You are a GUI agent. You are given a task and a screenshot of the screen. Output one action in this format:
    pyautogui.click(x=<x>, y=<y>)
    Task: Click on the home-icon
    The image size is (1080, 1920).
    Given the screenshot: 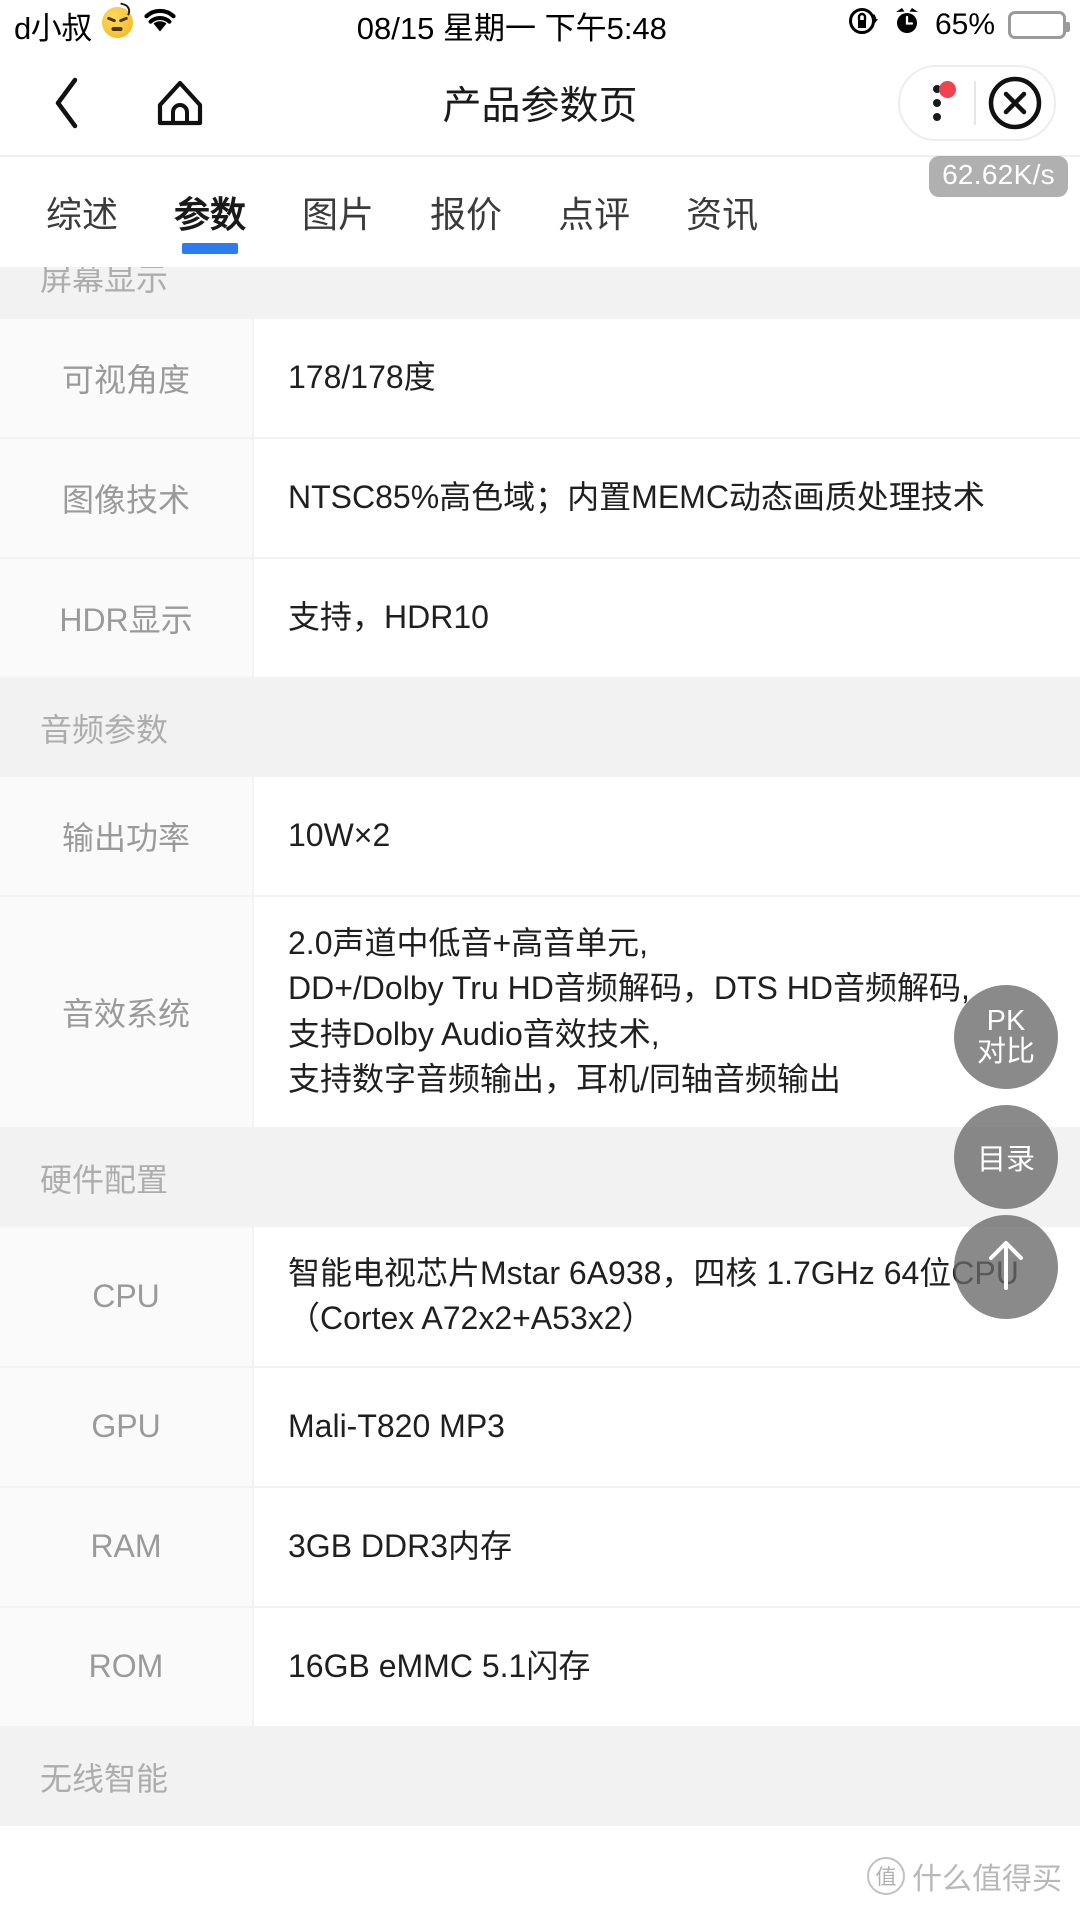 What is the action you would take?
    pyautogui.click(x=180, y=103)
    